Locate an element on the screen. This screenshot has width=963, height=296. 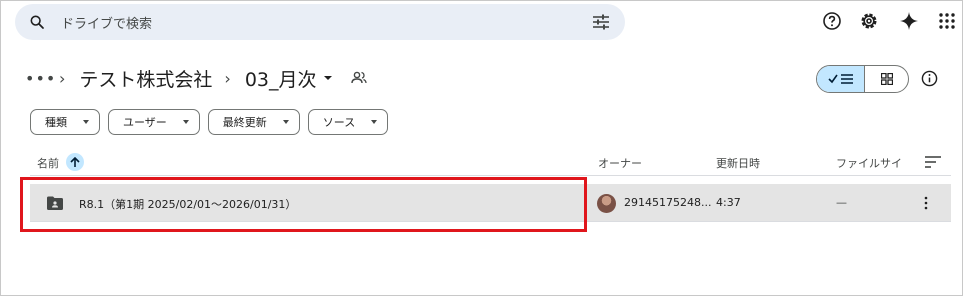
filter-user-chip: ユーザー is located at coordinates (154, 122).